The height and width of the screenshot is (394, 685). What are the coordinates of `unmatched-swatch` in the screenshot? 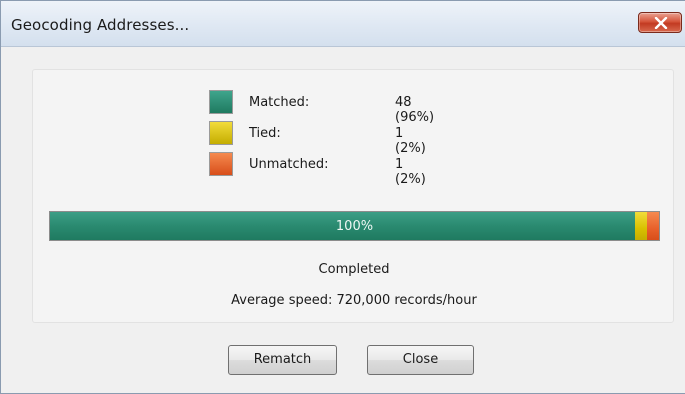 It's located at (221, 164).